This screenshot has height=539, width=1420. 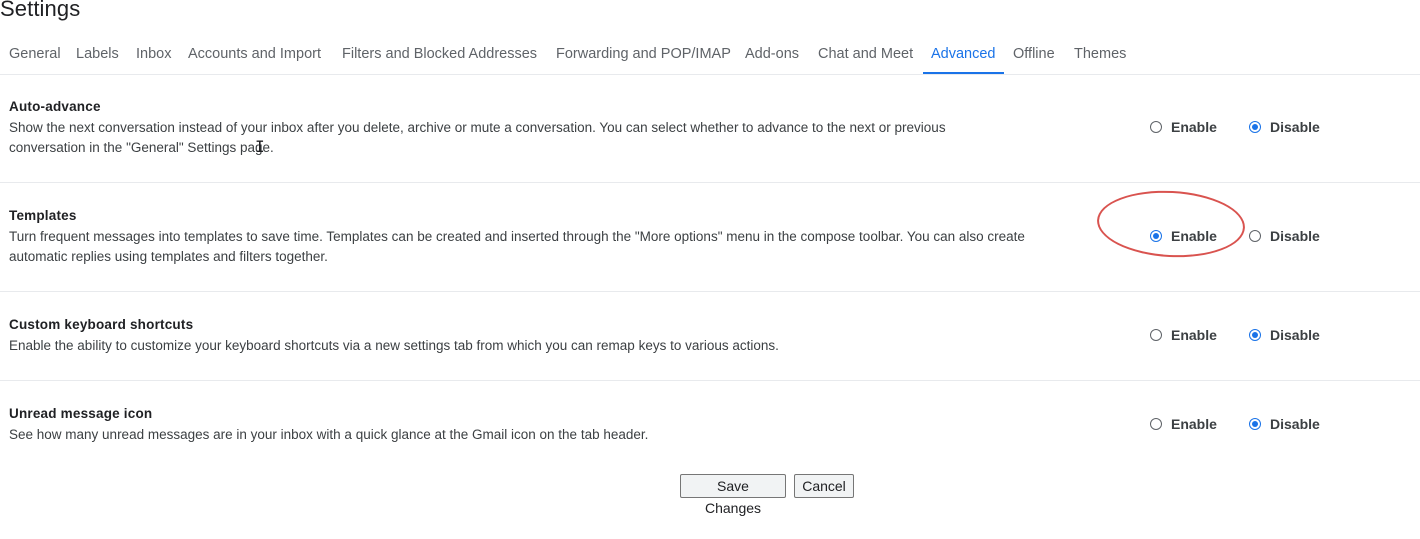 What do you see at coordinates (40, 10) in the screenshot?
I see `page-title: Settings` at bounding box center [40, 10].